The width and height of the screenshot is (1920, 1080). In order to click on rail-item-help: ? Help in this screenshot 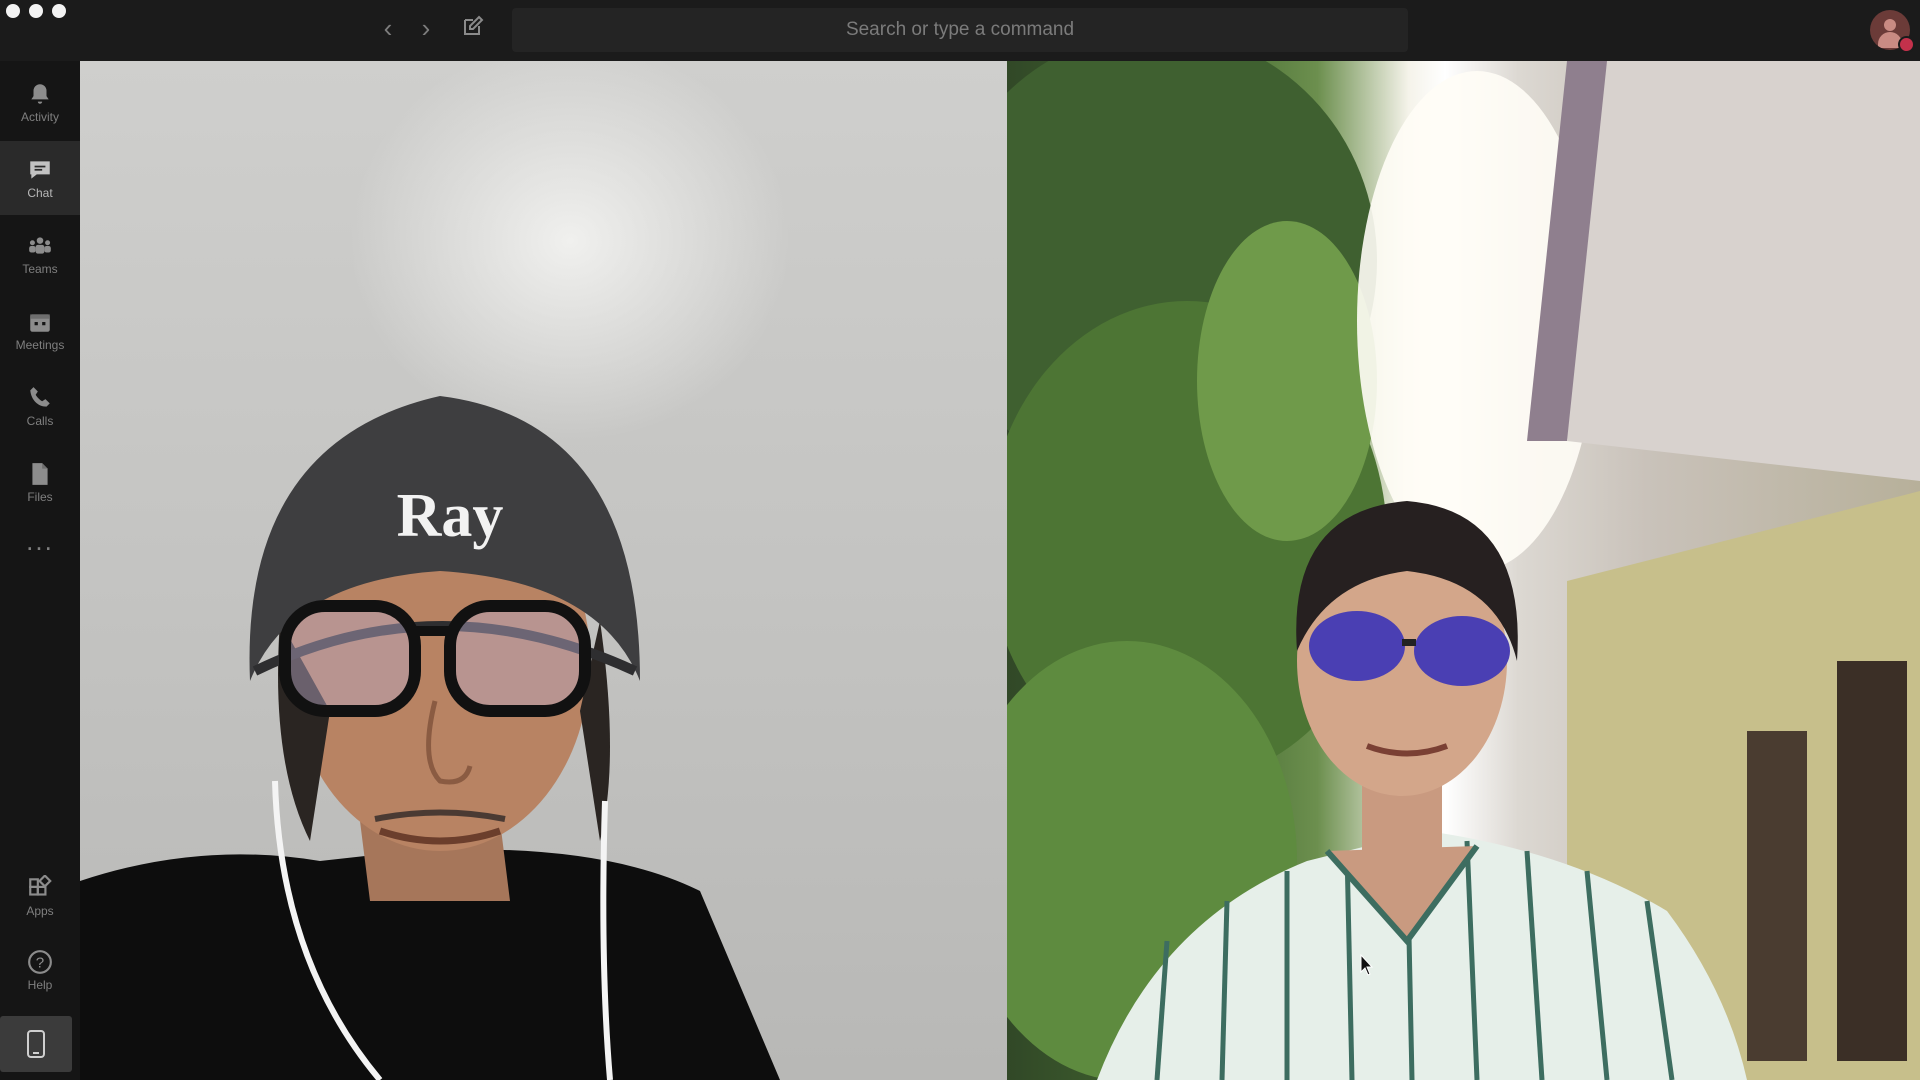, I will do `click(40, 970)`.